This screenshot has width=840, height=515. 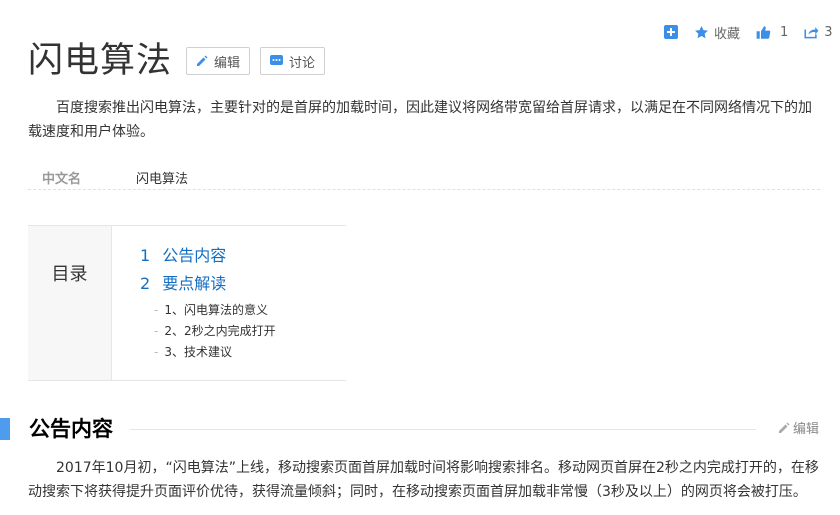 I want to click on edit-button: 编辑, so click(x=218, y=61).